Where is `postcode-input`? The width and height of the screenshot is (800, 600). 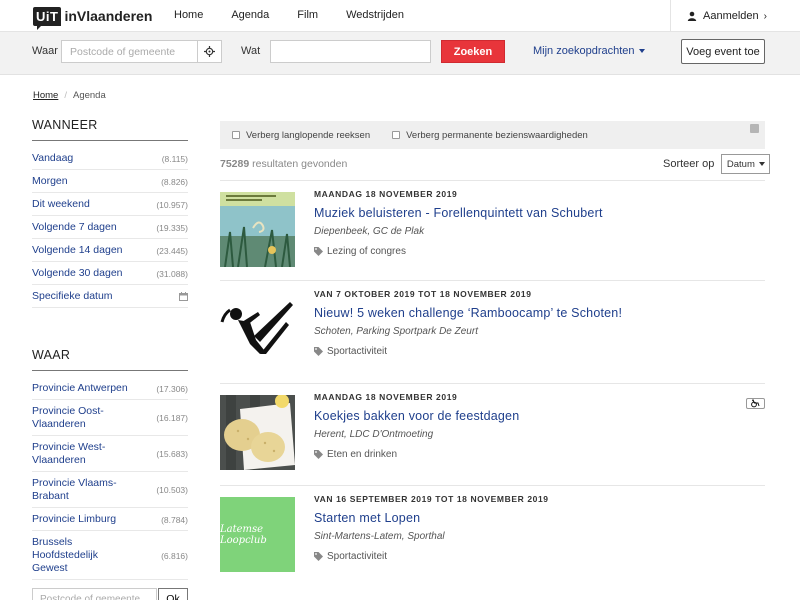
postcode-input is located at coordinates (94, 594).